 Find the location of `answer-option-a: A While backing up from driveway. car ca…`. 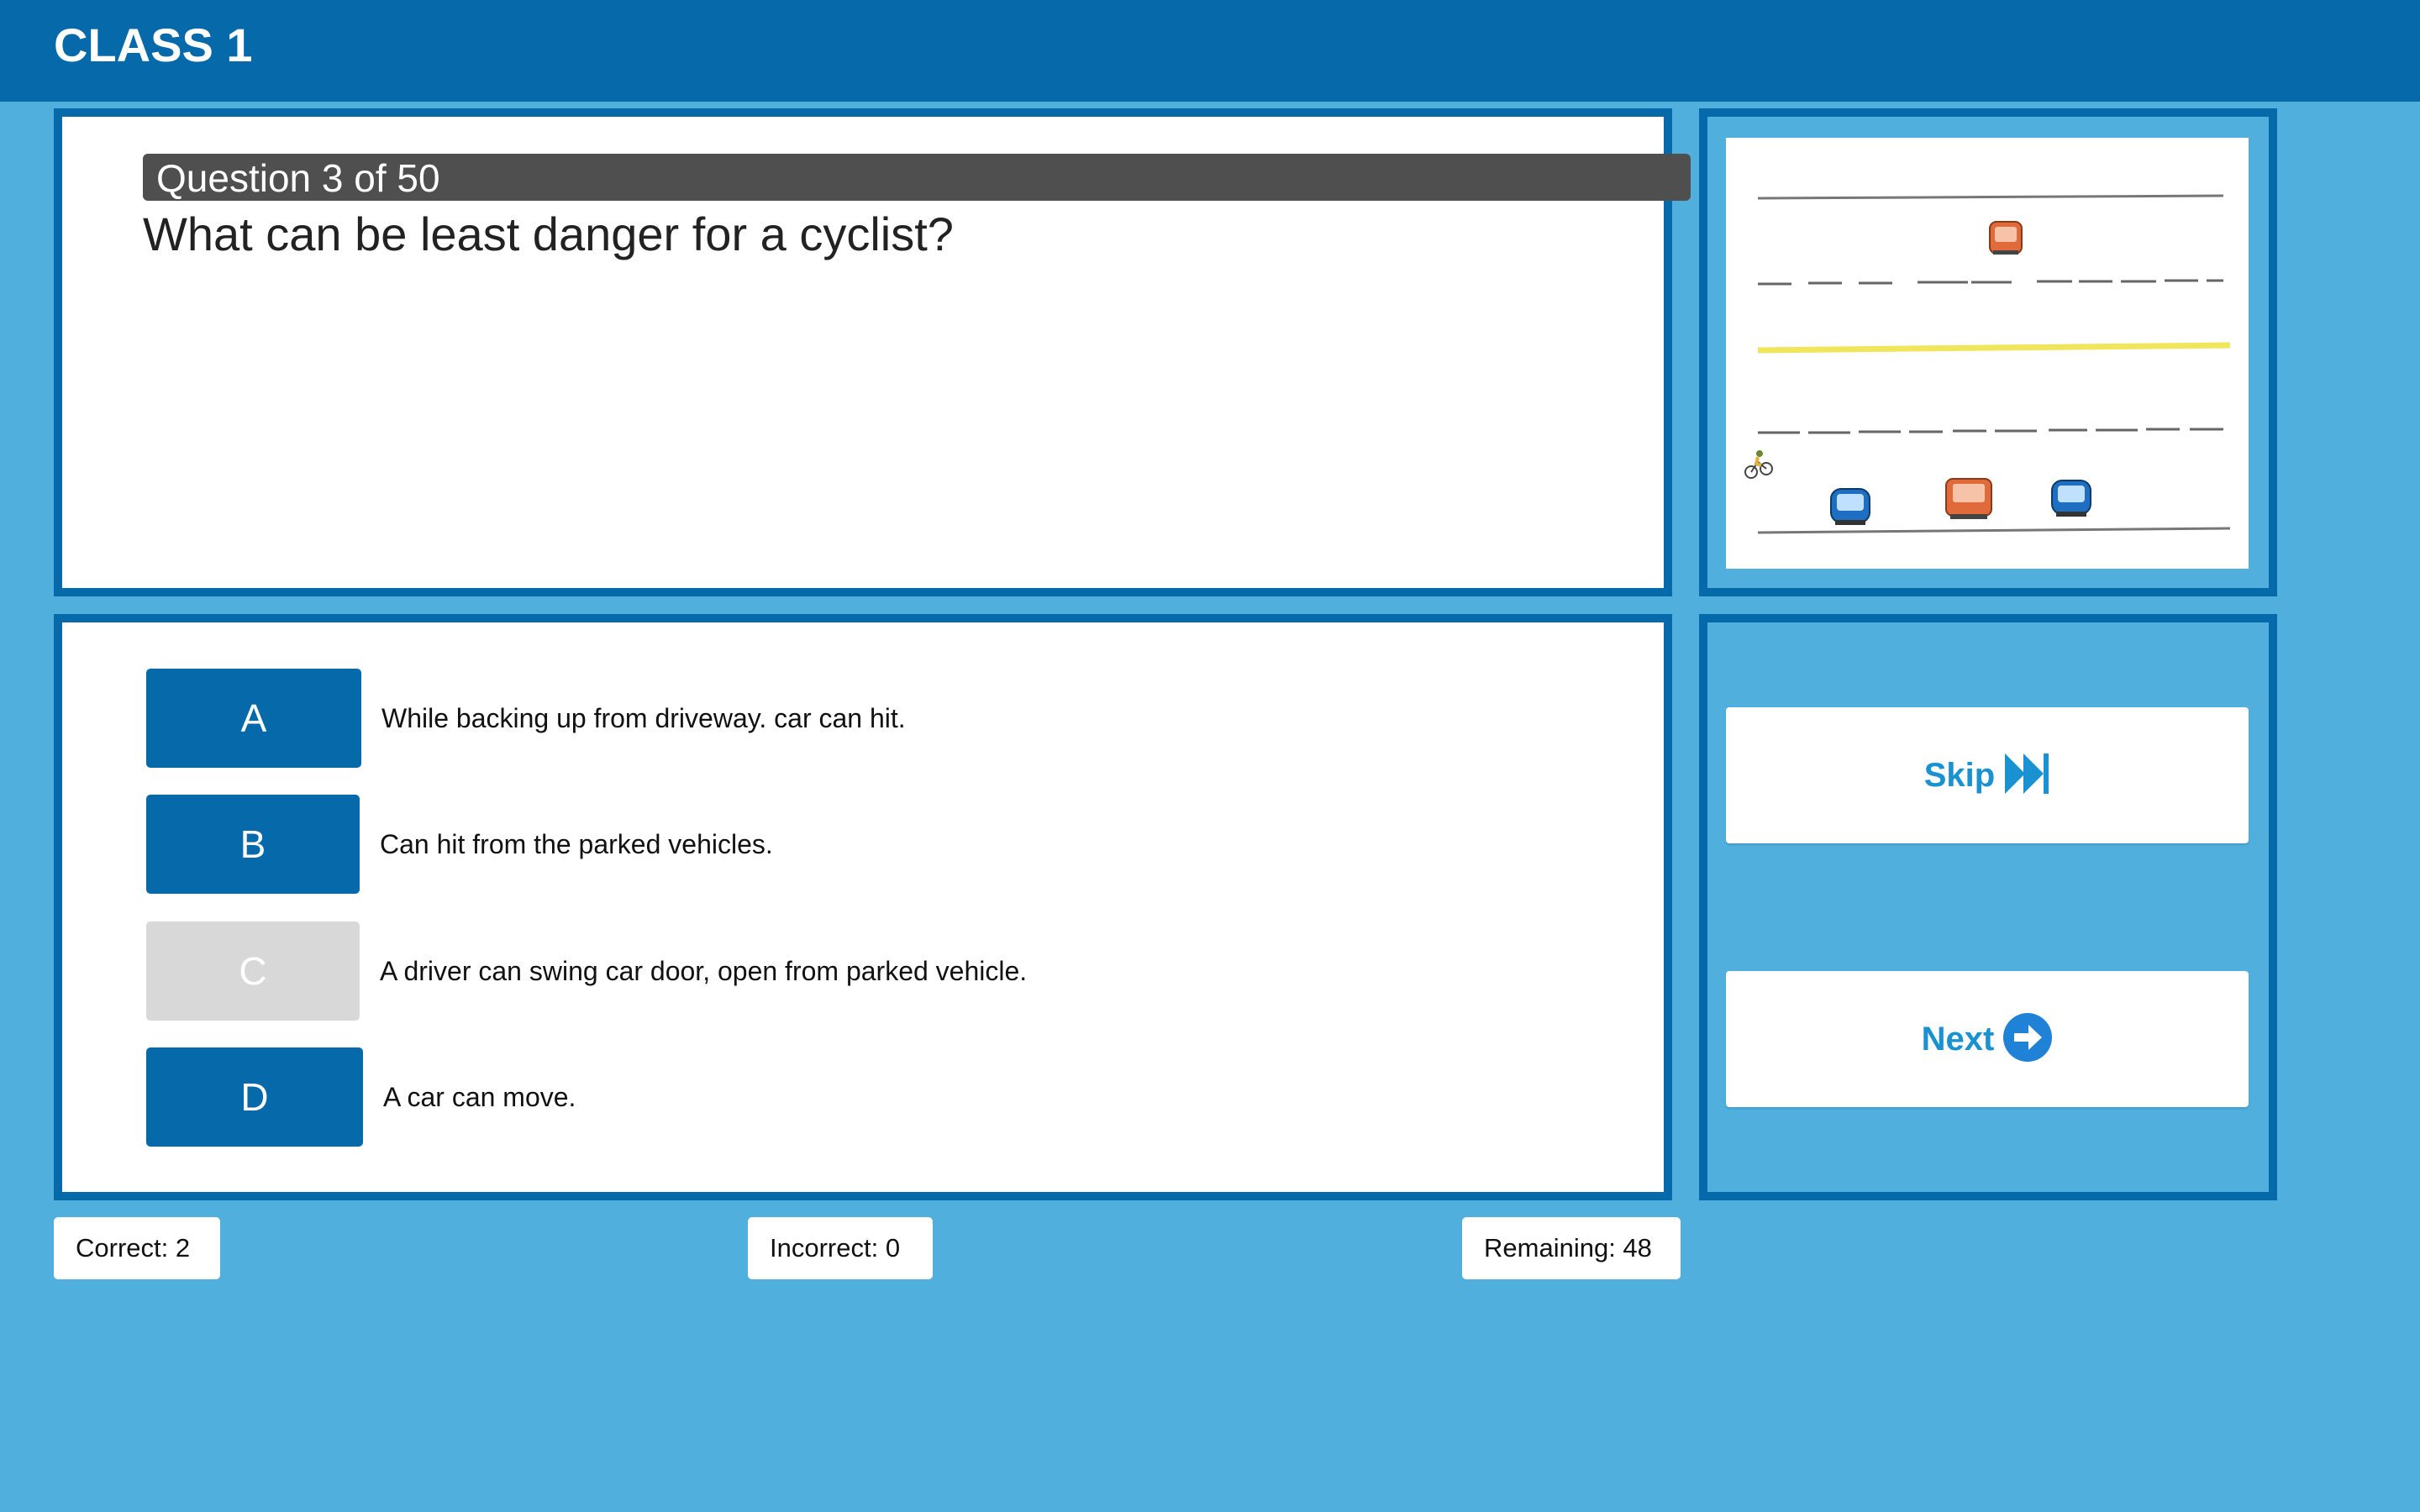

answer-option-a: A While backing up from driveway. car ca… is located at coordinates (894, 718).